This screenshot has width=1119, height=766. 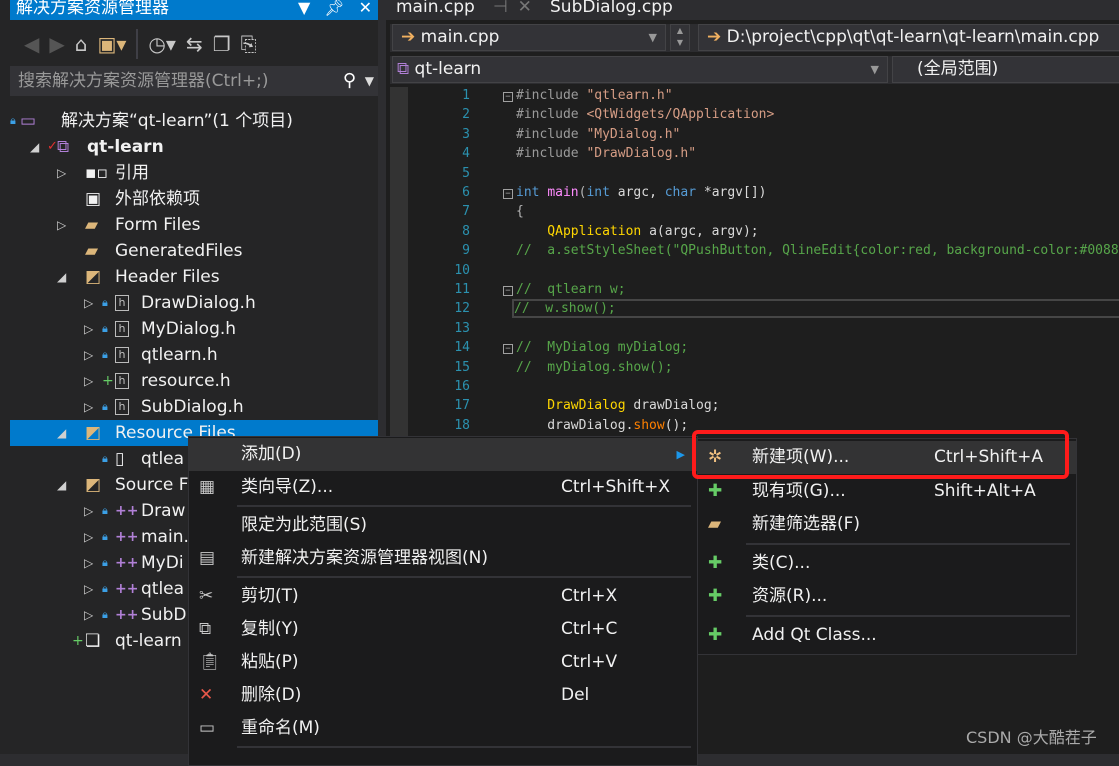 I want to click on qt-project-icon: ⧉, so click(x=403, y=69).